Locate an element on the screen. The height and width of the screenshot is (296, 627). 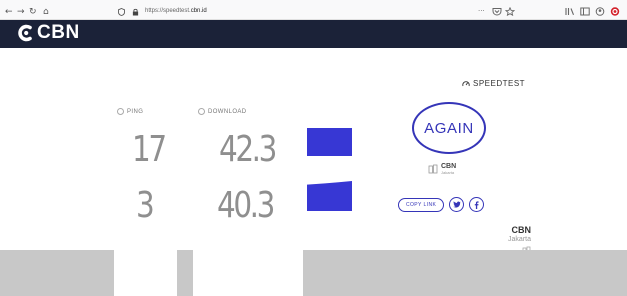
ping-header: PING is located at coordinates (130, 111).